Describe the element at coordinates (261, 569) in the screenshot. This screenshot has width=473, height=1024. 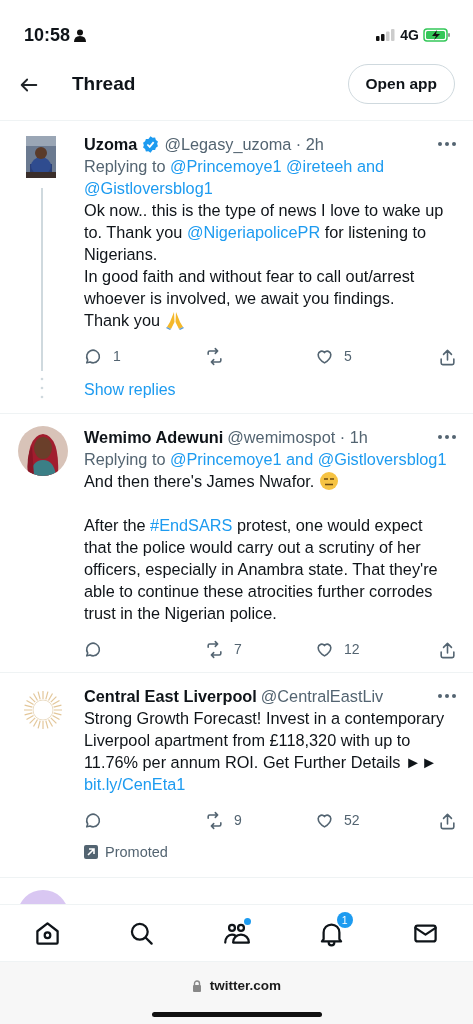
I see `tweet-text: After the #EndSARS protest, one would expect that the police would carry out a scrutiny of her officers, especially in Anambra state. That they're able to continue these atrocities further corrodes trust in the Nigerian police.` at that location.